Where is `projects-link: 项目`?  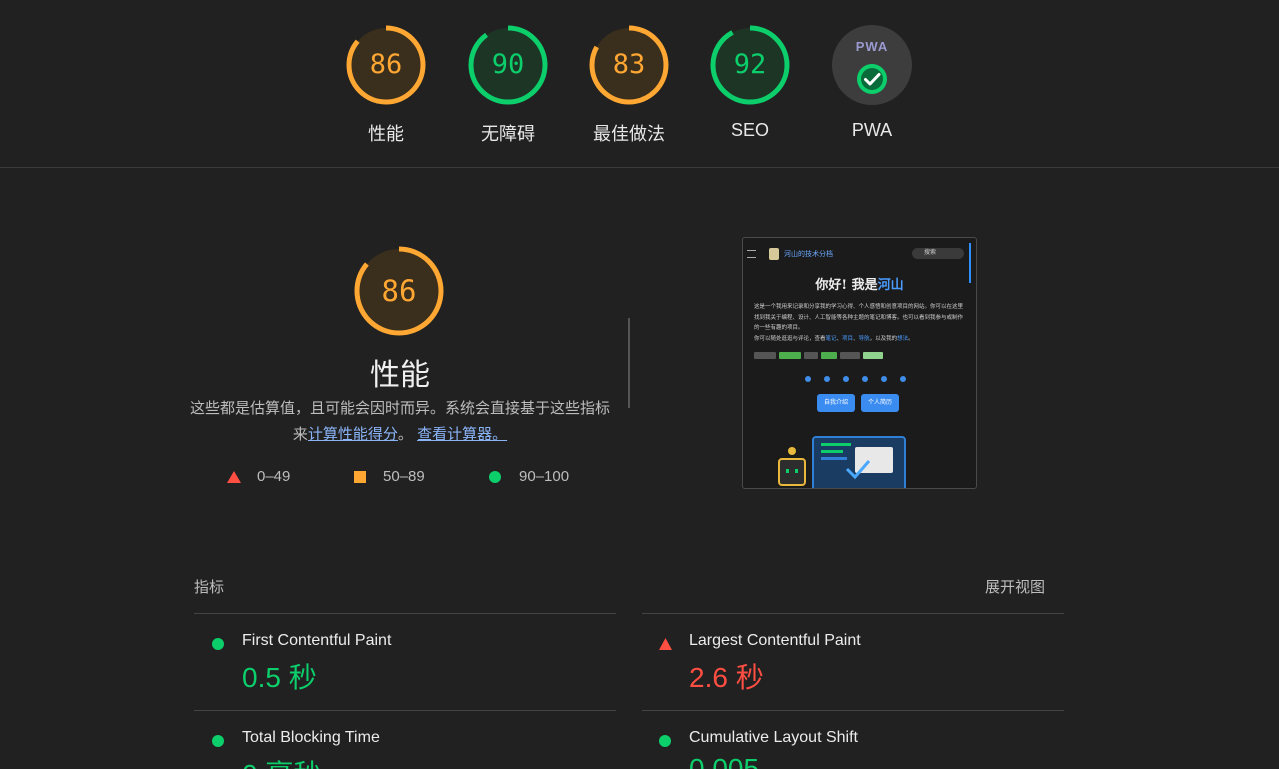
projects-link: 项目 is located at coordinates (848, 338).